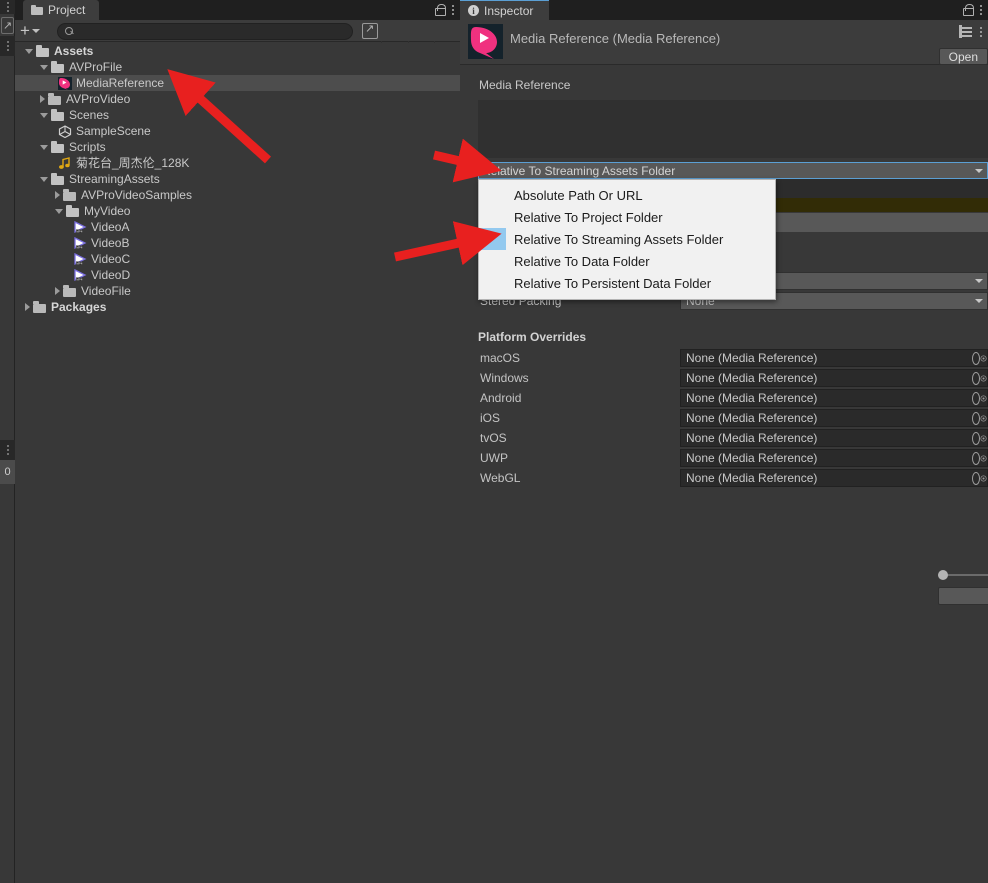  Describe the element at coordinates (237, 131) in the screenshot. I see `asset-tree-row: SampleScene` at that location.